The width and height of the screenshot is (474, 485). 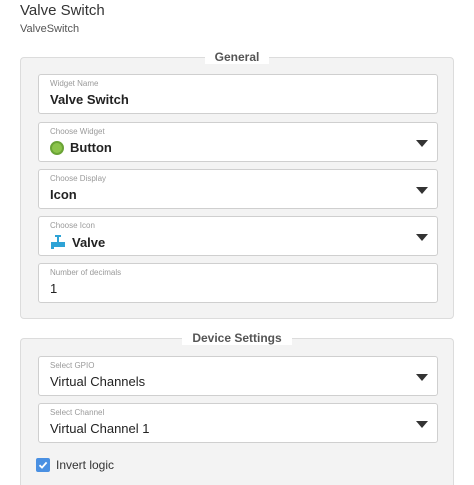 I want to click on widget-name-value: Valve Switch, so click(x=89, y=99).